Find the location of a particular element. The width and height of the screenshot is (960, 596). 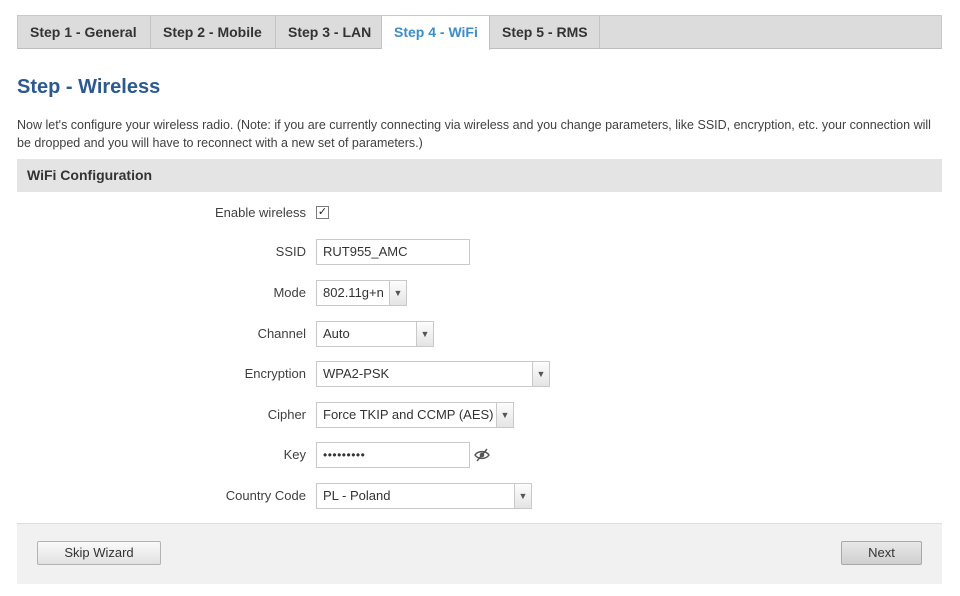

enable-wireless-checkbox: ✓ is located at coordinates (322, 212).